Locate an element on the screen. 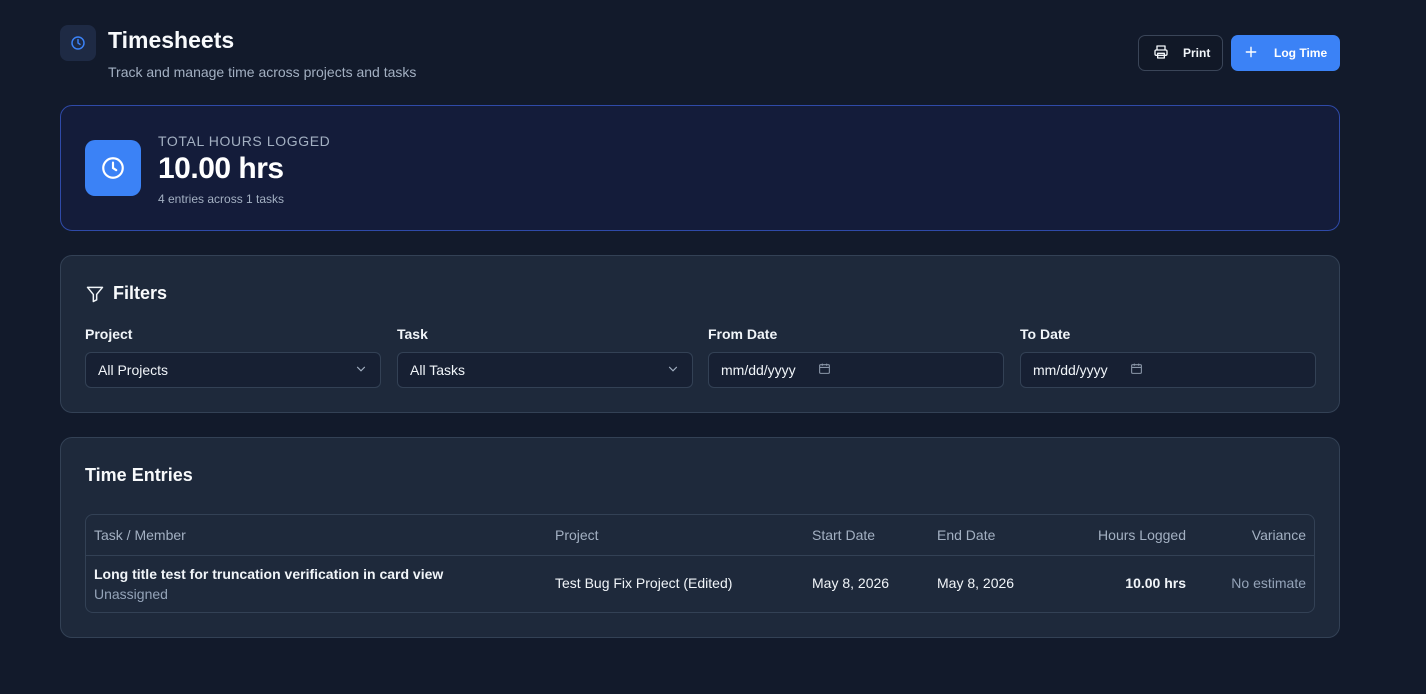 The image size is (1426, 694). task-select-value: All Tasks is located at coordinates (437, 370).